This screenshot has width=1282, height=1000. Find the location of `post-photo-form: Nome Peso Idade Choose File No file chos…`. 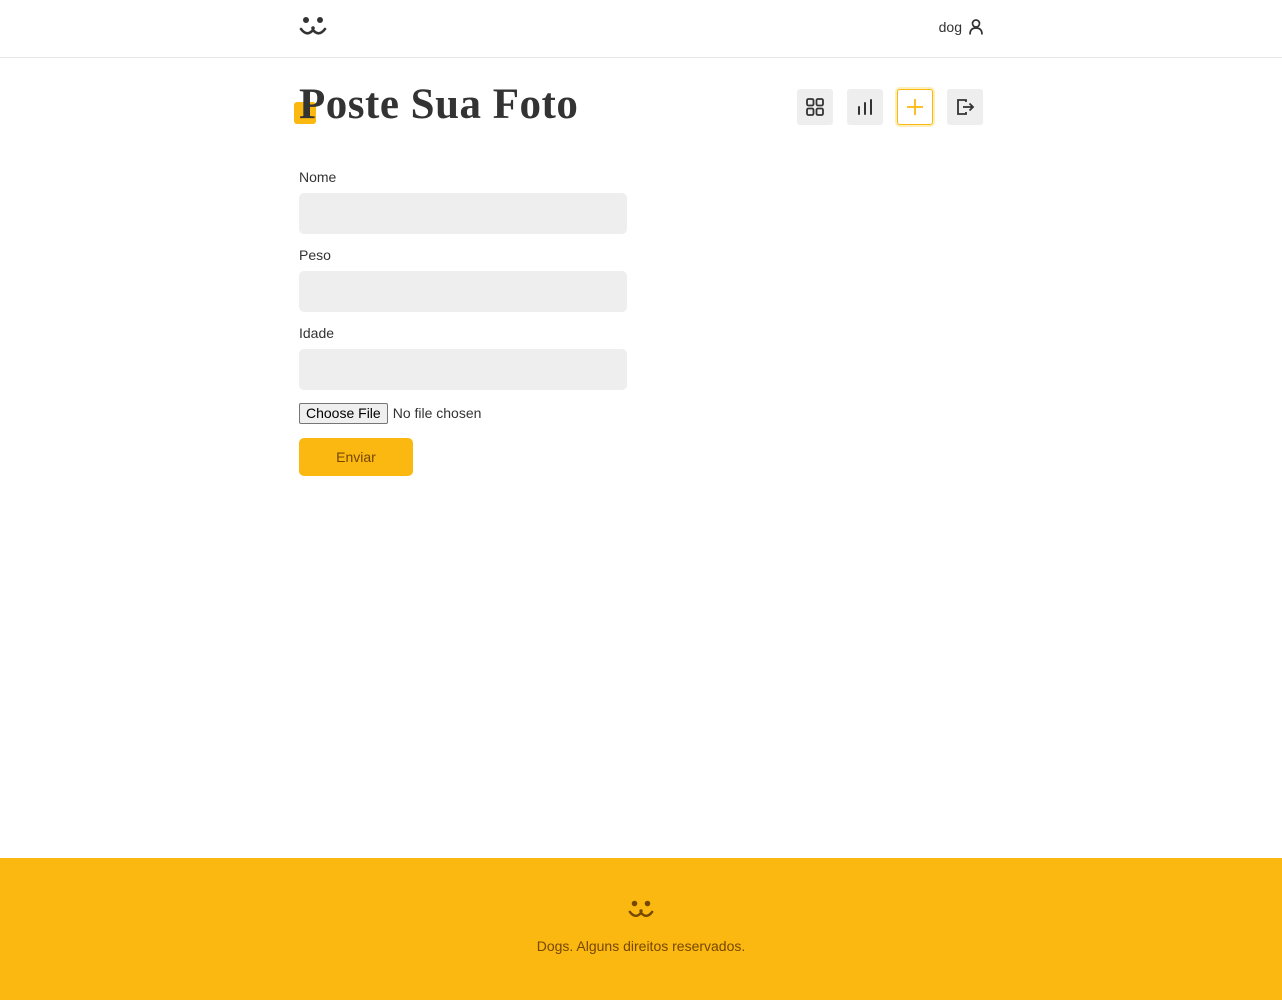

post-photo-form: Nome Peso Idade Choose File No file chos… is located at coordinates (463, 322).